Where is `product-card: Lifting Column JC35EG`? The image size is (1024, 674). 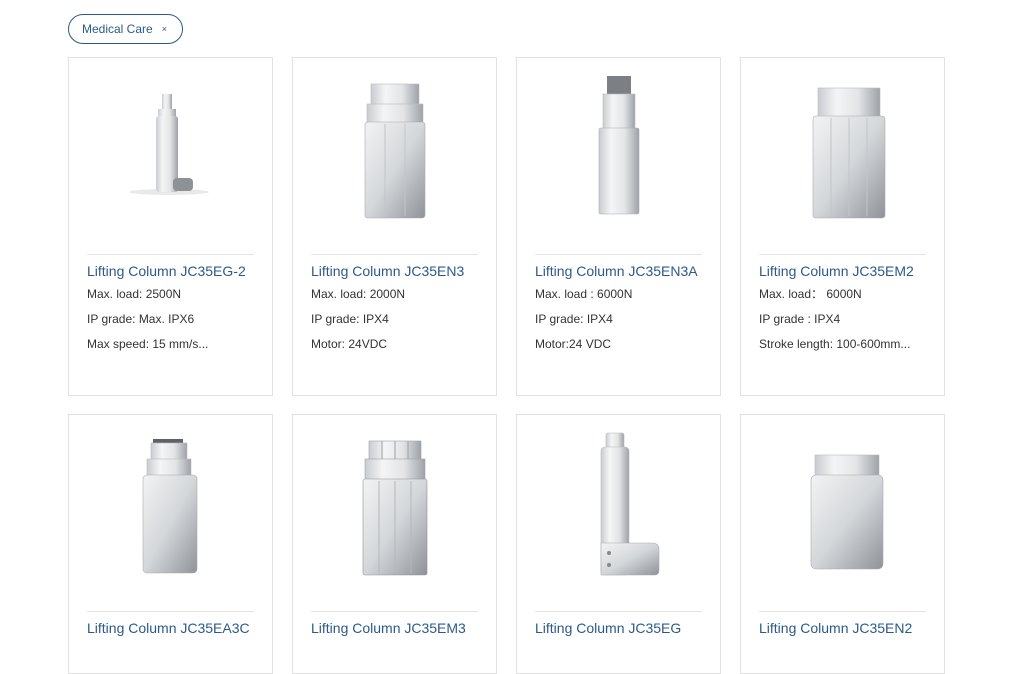 product-card: Lifting Column JC35EG is located at coordinates (618, 544).